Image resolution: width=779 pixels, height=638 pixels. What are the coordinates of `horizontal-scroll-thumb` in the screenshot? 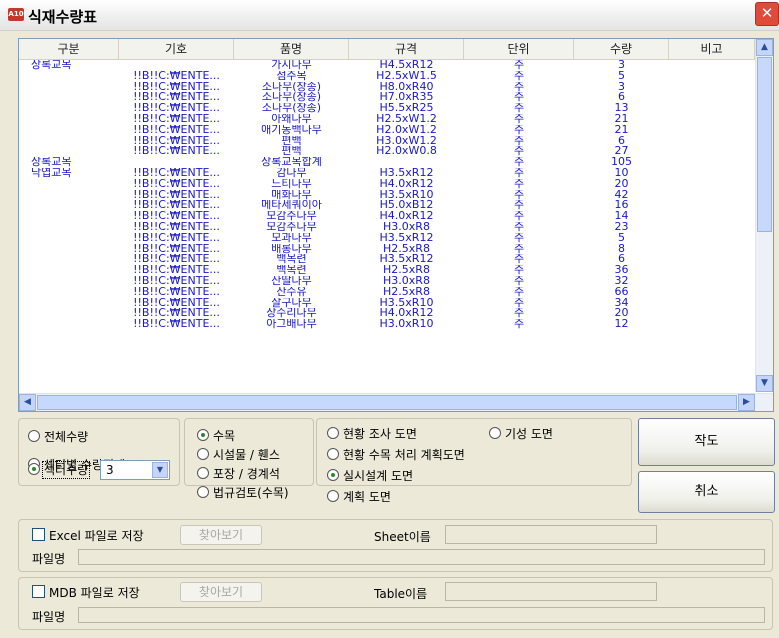 It's located at (387, 402).